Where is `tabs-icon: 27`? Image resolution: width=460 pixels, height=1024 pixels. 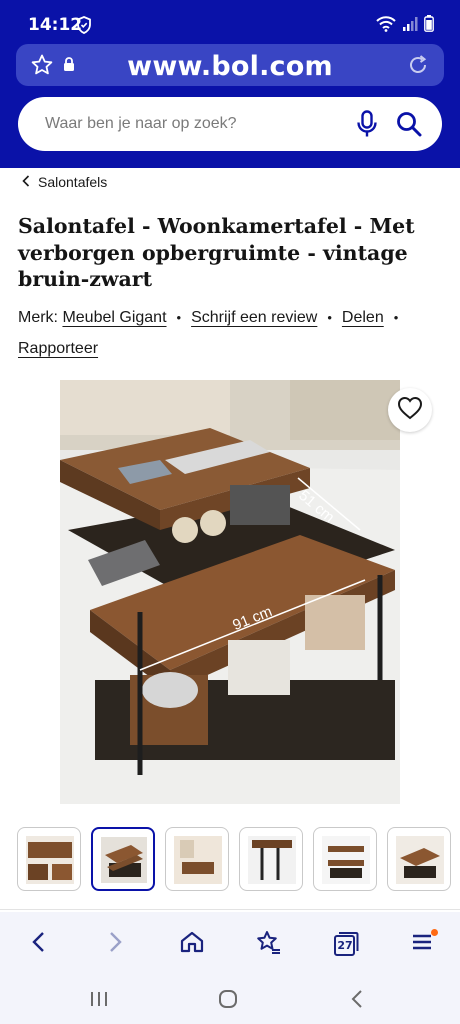
tabs-icon: 27 is located at coordinates (346, 944).